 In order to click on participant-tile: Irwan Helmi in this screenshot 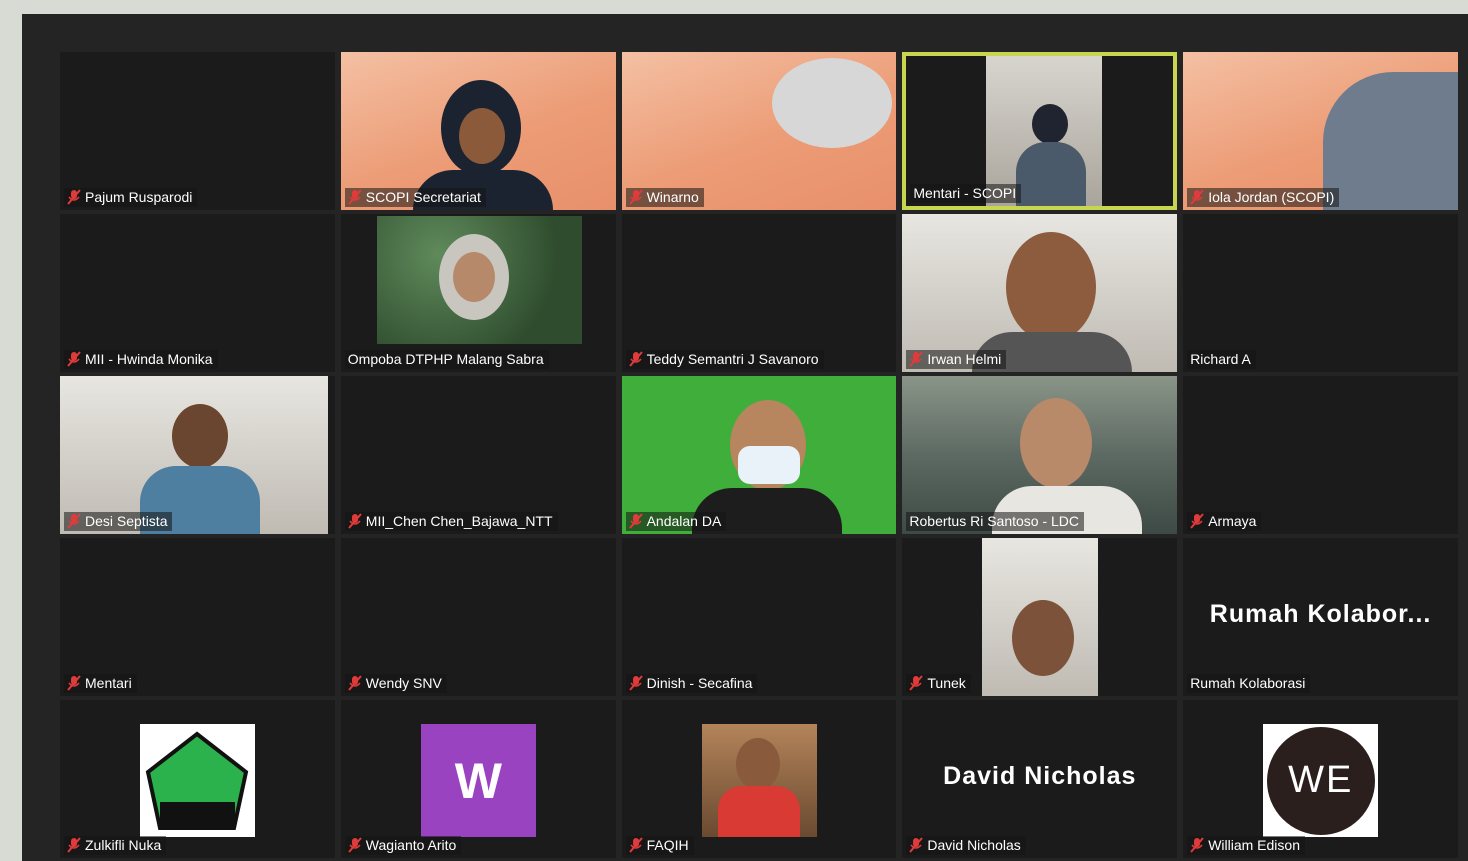, I will do `click(1040, 293)`.